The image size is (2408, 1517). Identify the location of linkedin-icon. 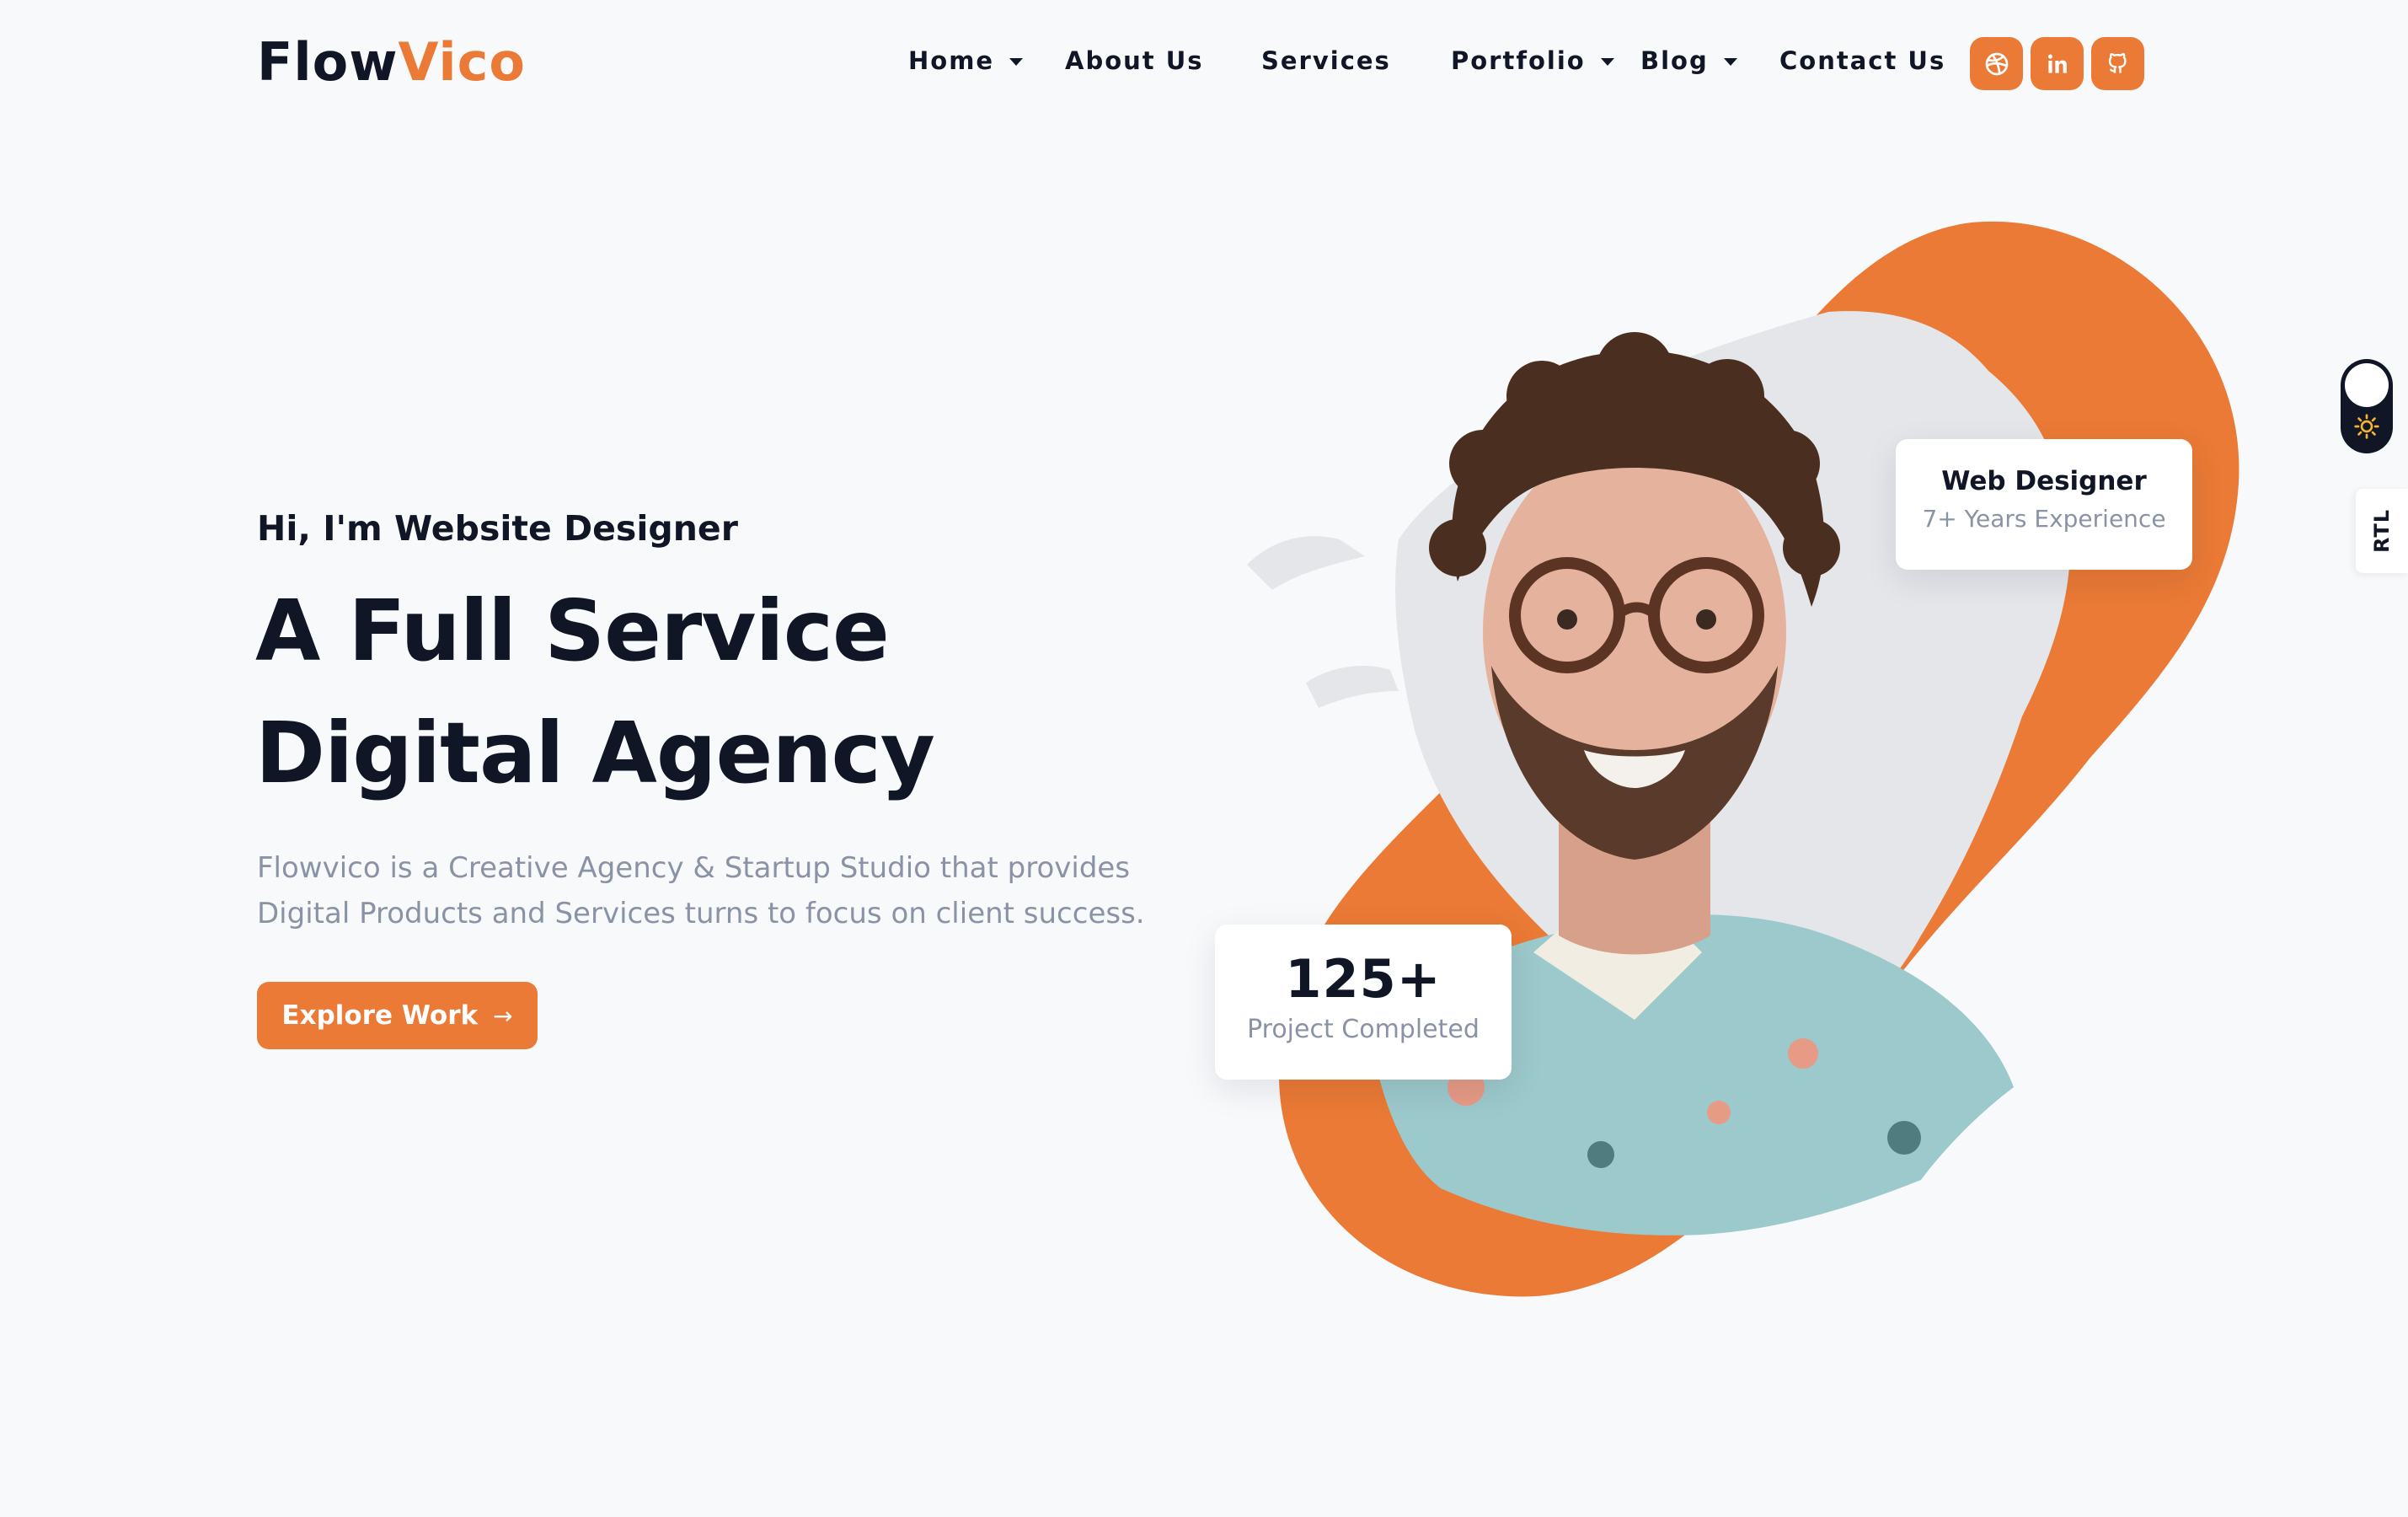
(2057, 63).